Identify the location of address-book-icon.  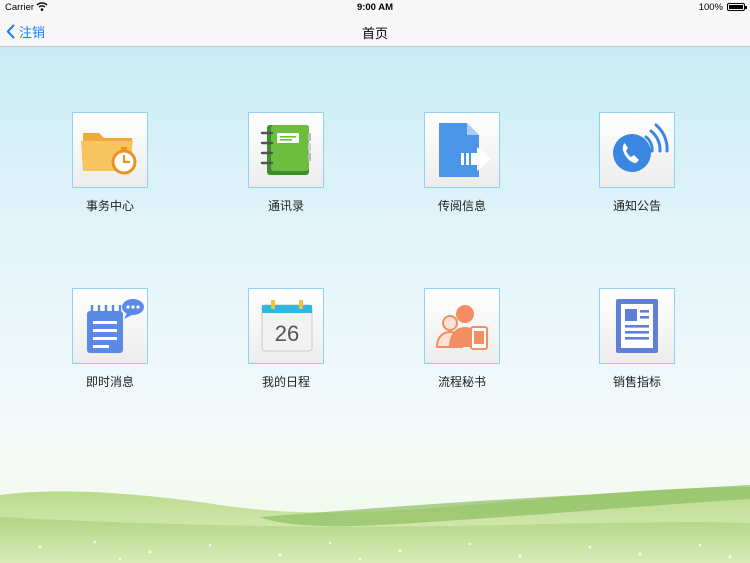
(285, 150).